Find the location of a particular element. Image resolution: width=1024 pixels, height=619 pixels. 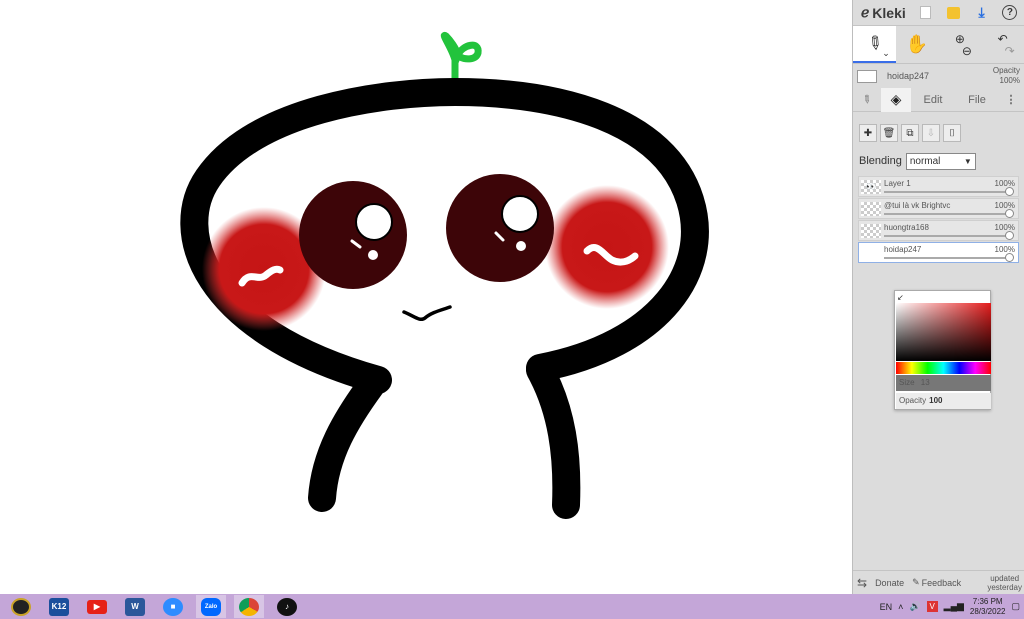

save-icon is located at coordinates (953, 12).